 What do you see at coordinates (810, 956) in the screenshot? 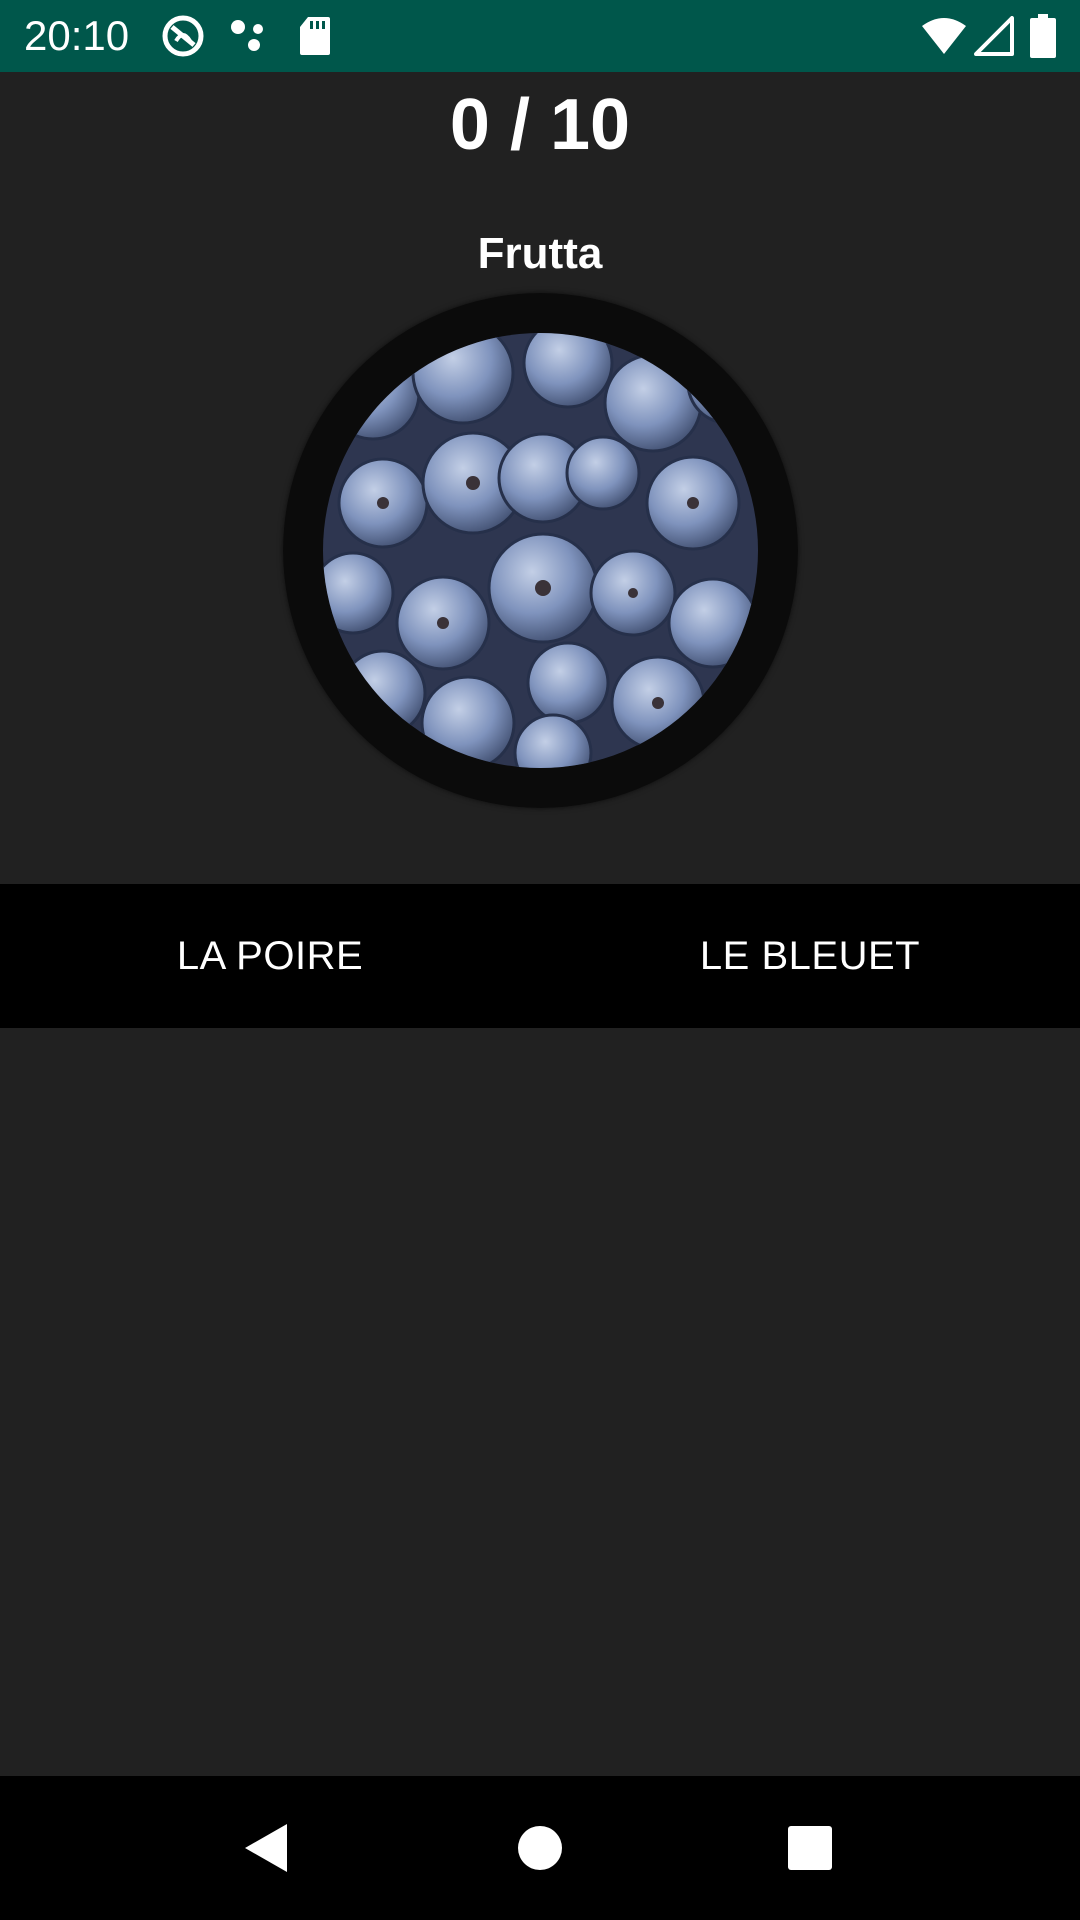
I see `answer-option-2-button: LE BLEUET` at bounding box center [810, 956].